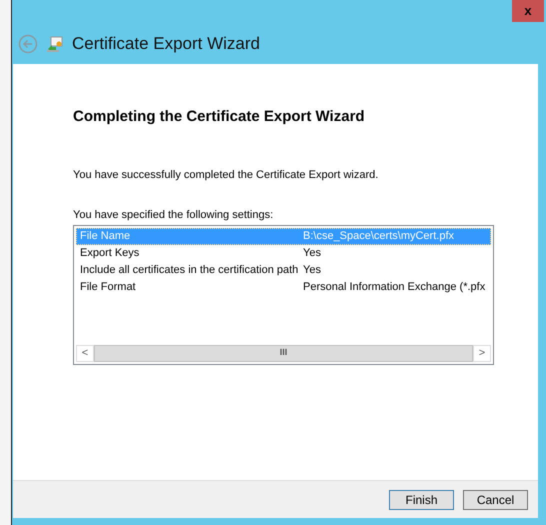  What do you see at coordinates (219, 117) in the screenshot?
I see `wizard-heading: Completing the Certificate Export Wizard` at bounding box center [219, 117].